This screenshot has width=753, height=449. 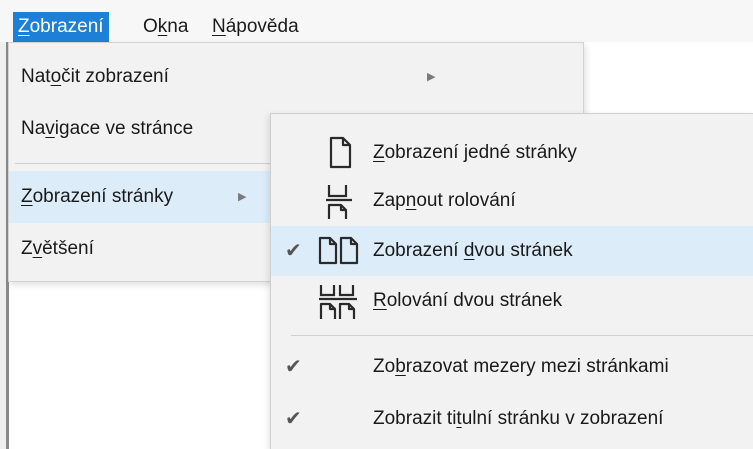 I want to click on menu-view: Zobrazení, so click(x=61, y=27).